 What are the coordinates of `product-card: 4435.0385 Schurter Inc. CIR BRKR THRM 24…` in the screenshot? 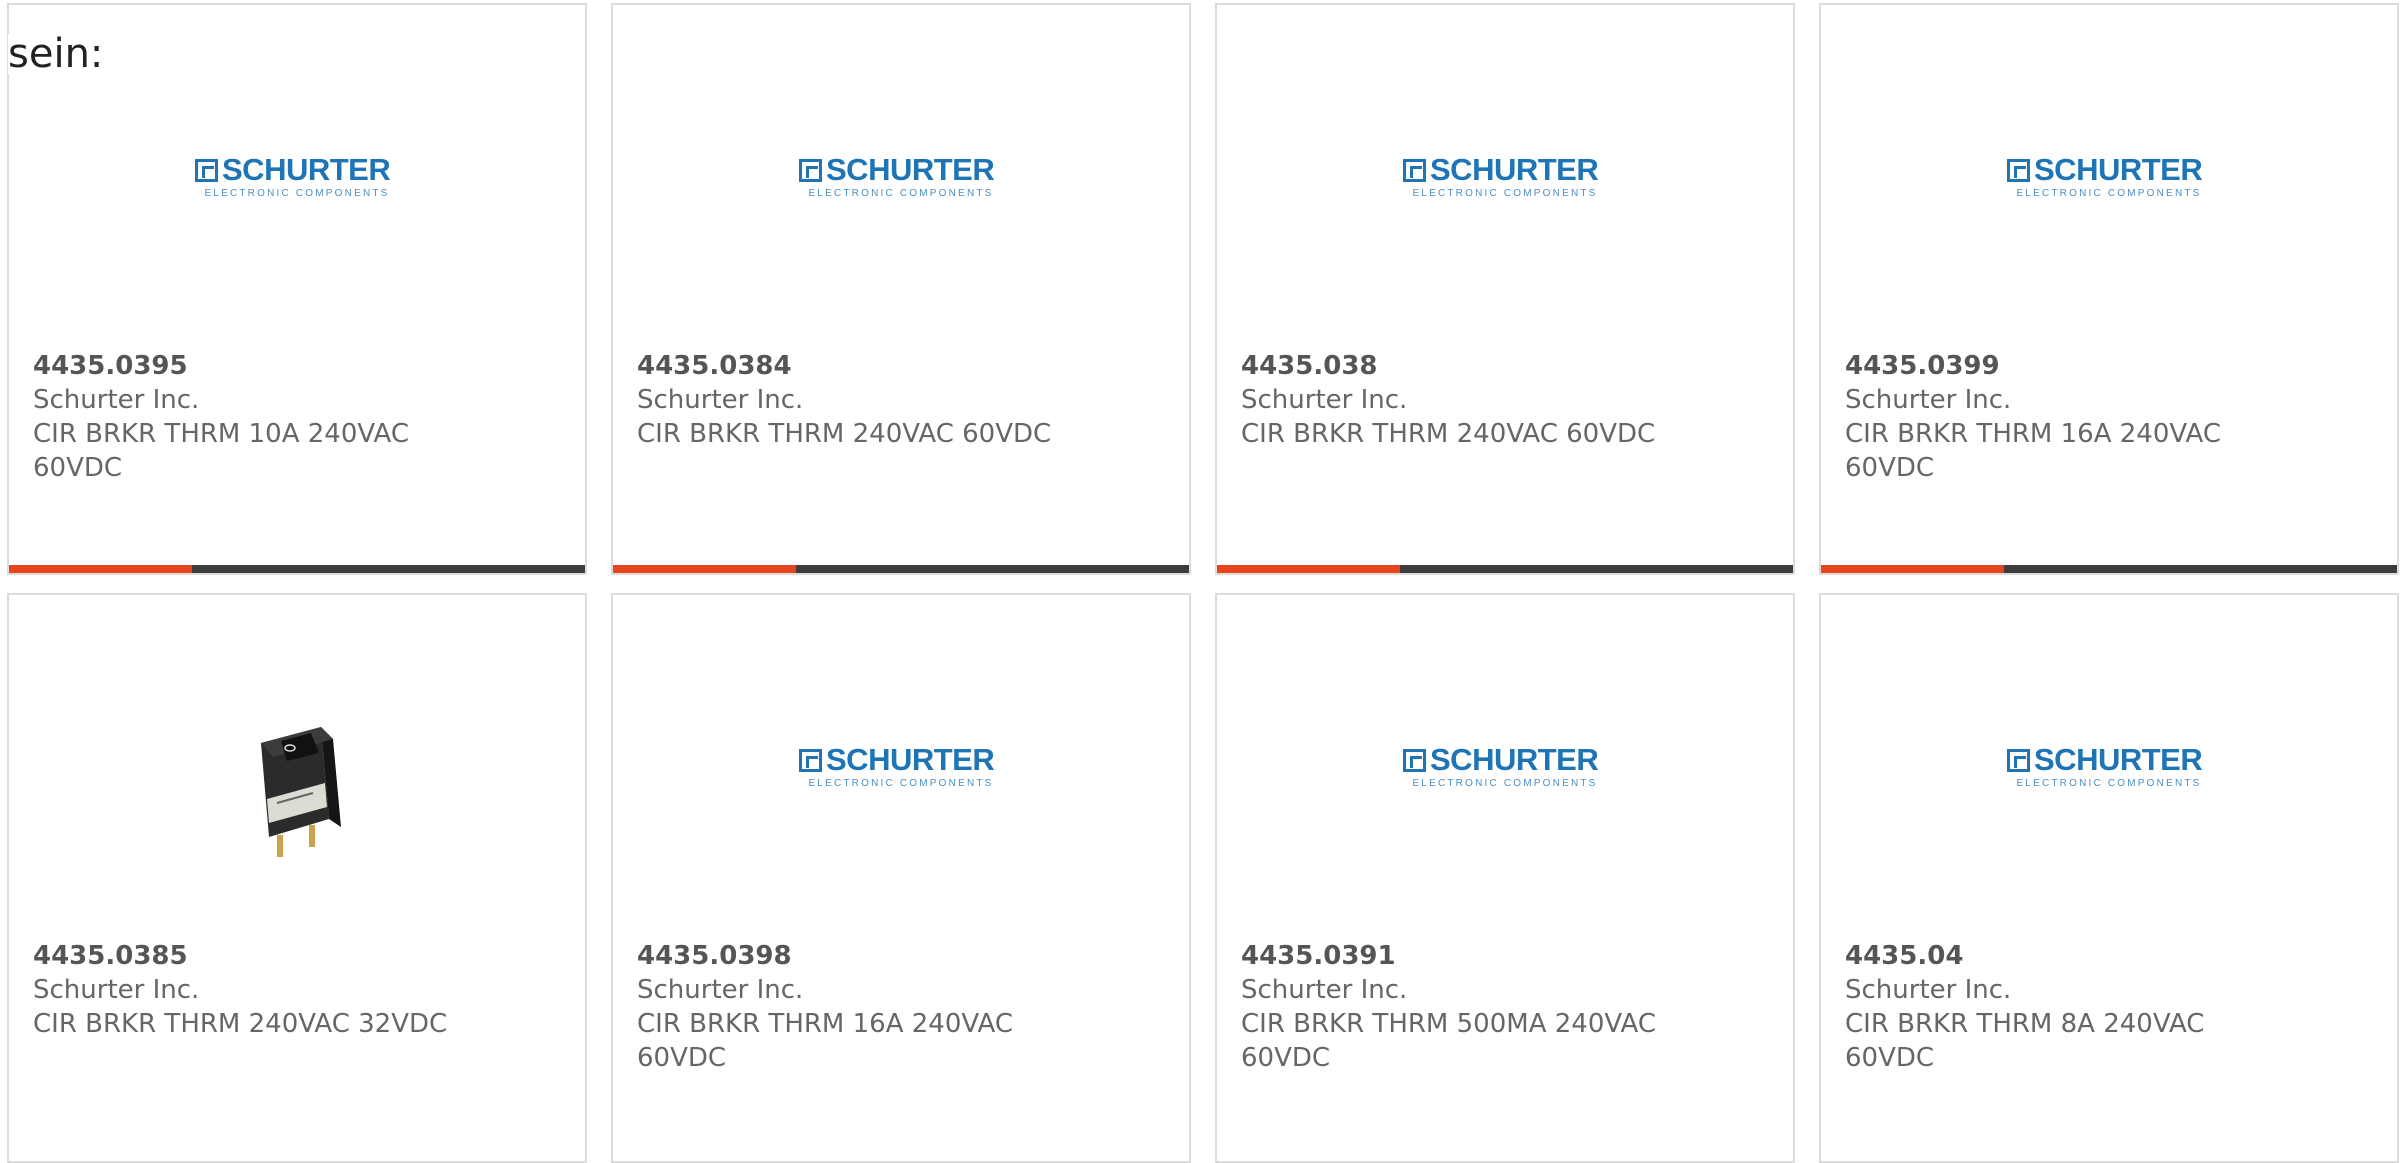 It's located at (297, 878).